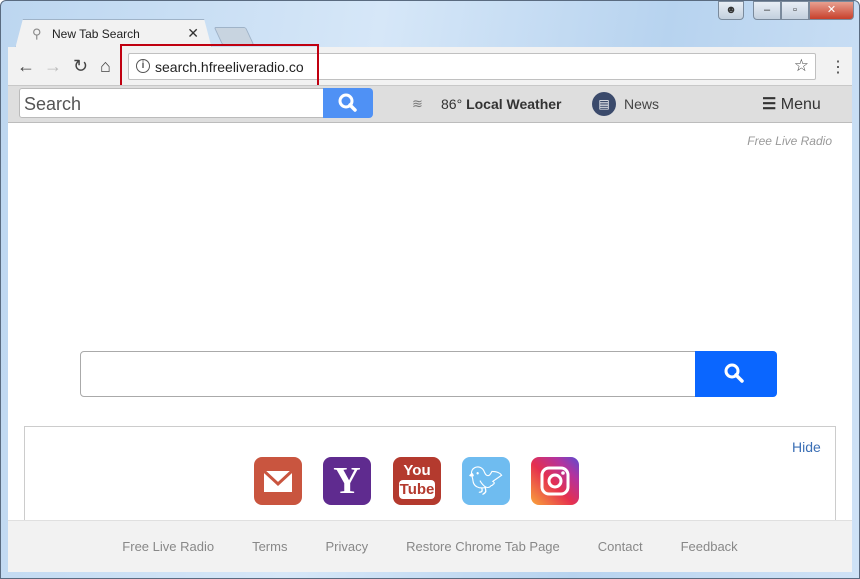 Image resolution: width=860 pixels, height=579 pixels. What do you see at coordinates (26, 66) in the screenshot?
I see `back-icon: ←` at bounding box center [26, 66].